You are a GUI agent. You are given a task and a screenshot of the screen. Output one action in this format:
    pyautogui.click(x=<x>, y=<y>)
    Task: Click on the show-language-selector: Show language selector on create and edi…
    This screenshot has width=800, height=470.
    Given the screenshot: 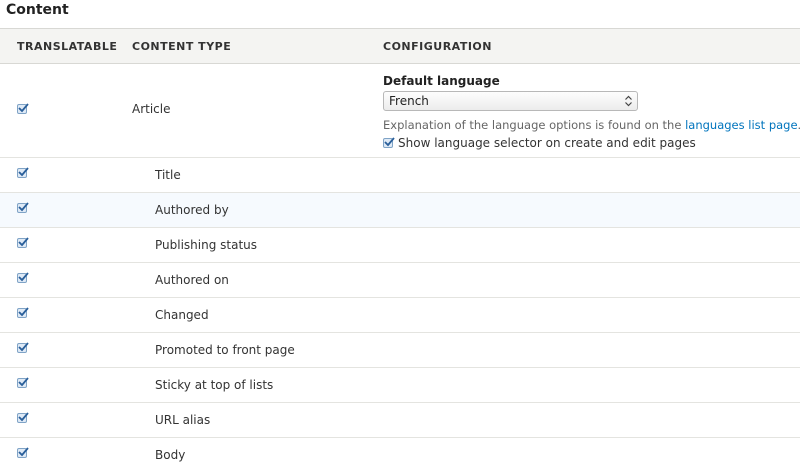 What is the action you would take?
    pyautogui.click(x=588, y=143)
    